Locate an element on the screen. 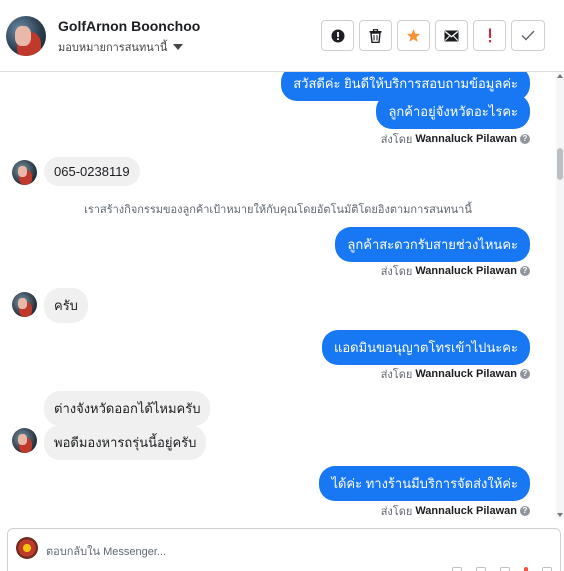 This screenshot has height=571, width=564. emoji-icon is located at coordinates (505, 569).